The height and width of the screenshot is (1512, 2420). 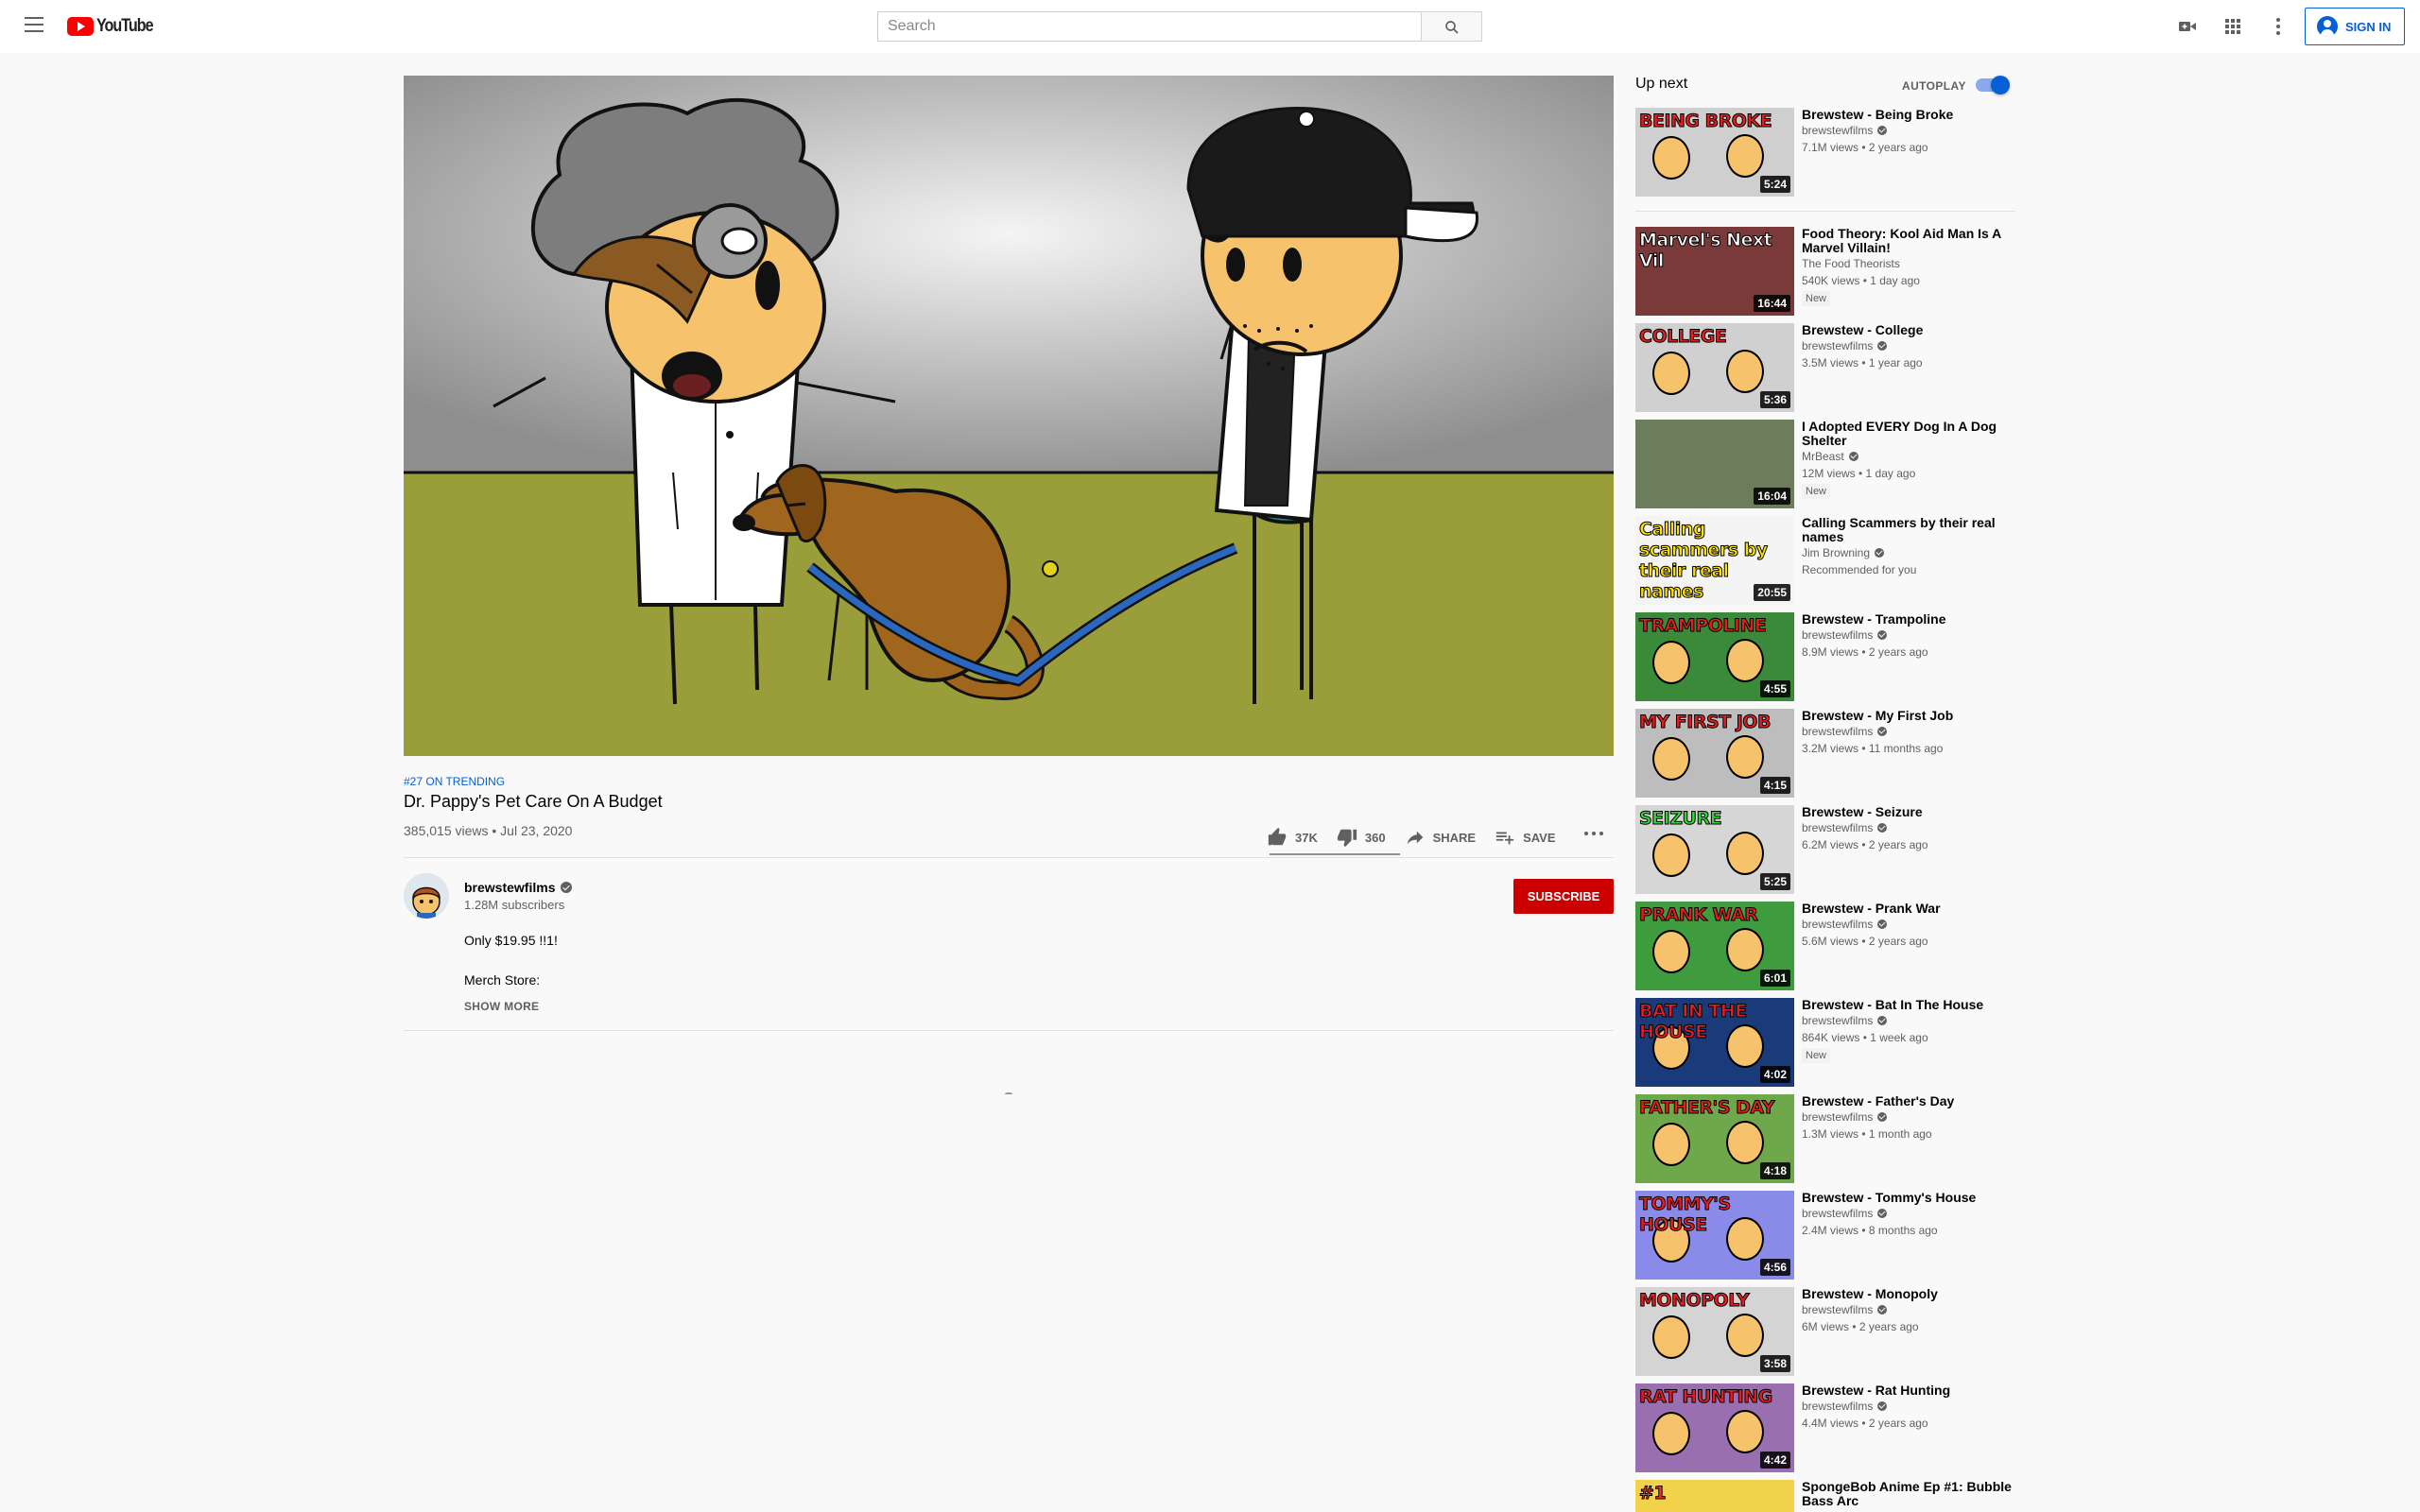 I want to click on channel-avatar, so click(x=426, y=896).